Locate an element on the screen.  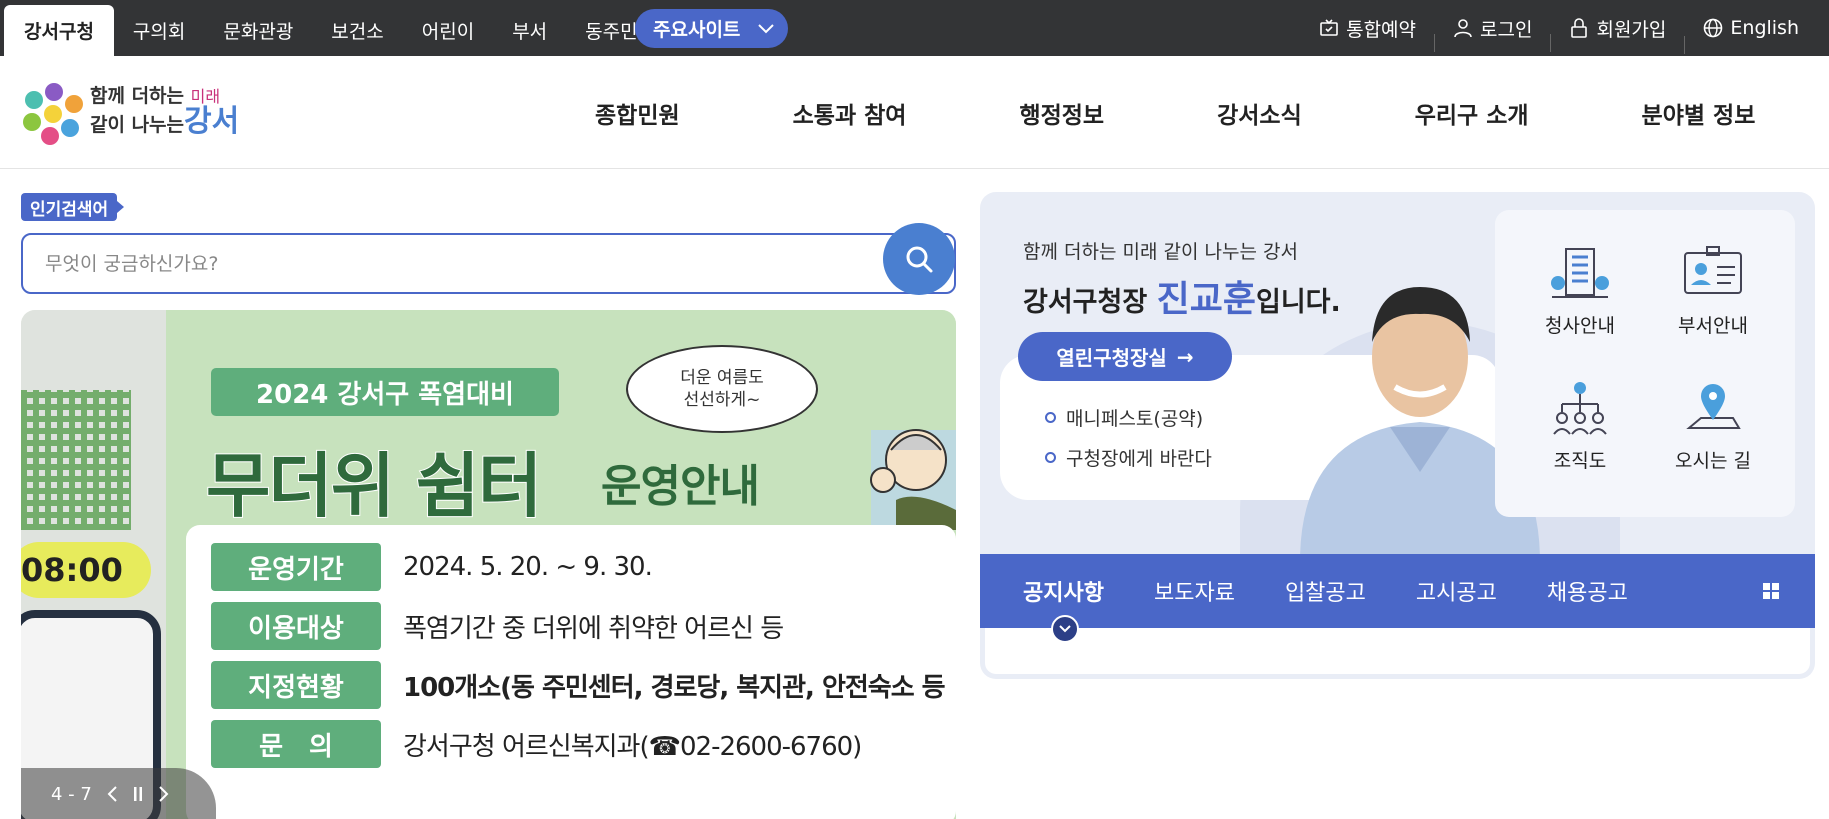
quick-directions: 오시는 길 is located at coordinates (1713, 426).